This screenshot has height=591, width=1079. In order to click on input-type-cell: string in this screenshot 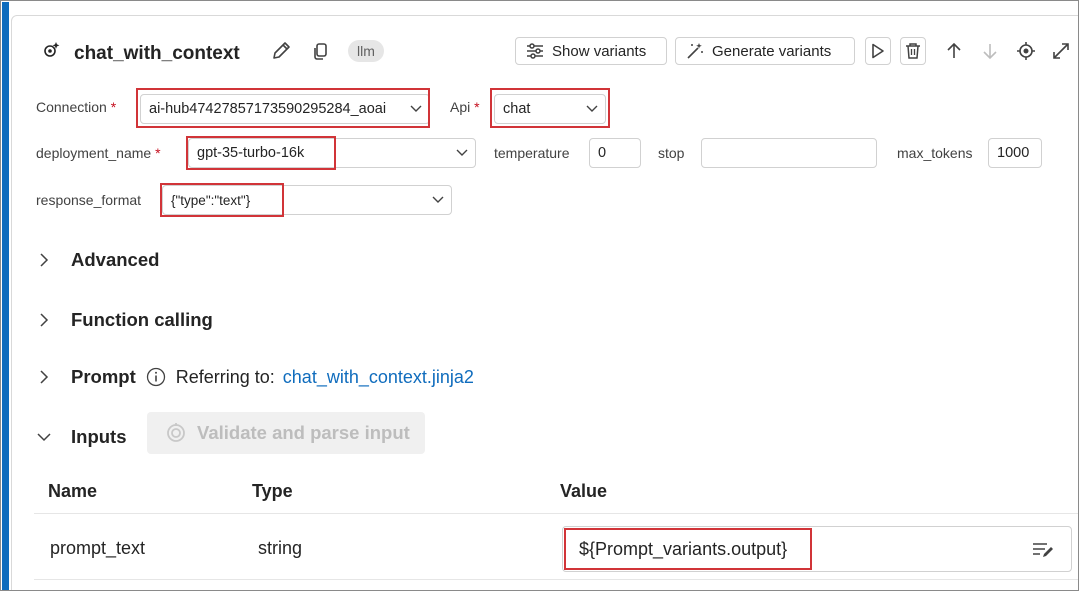, I will do `click(280, 548)`.